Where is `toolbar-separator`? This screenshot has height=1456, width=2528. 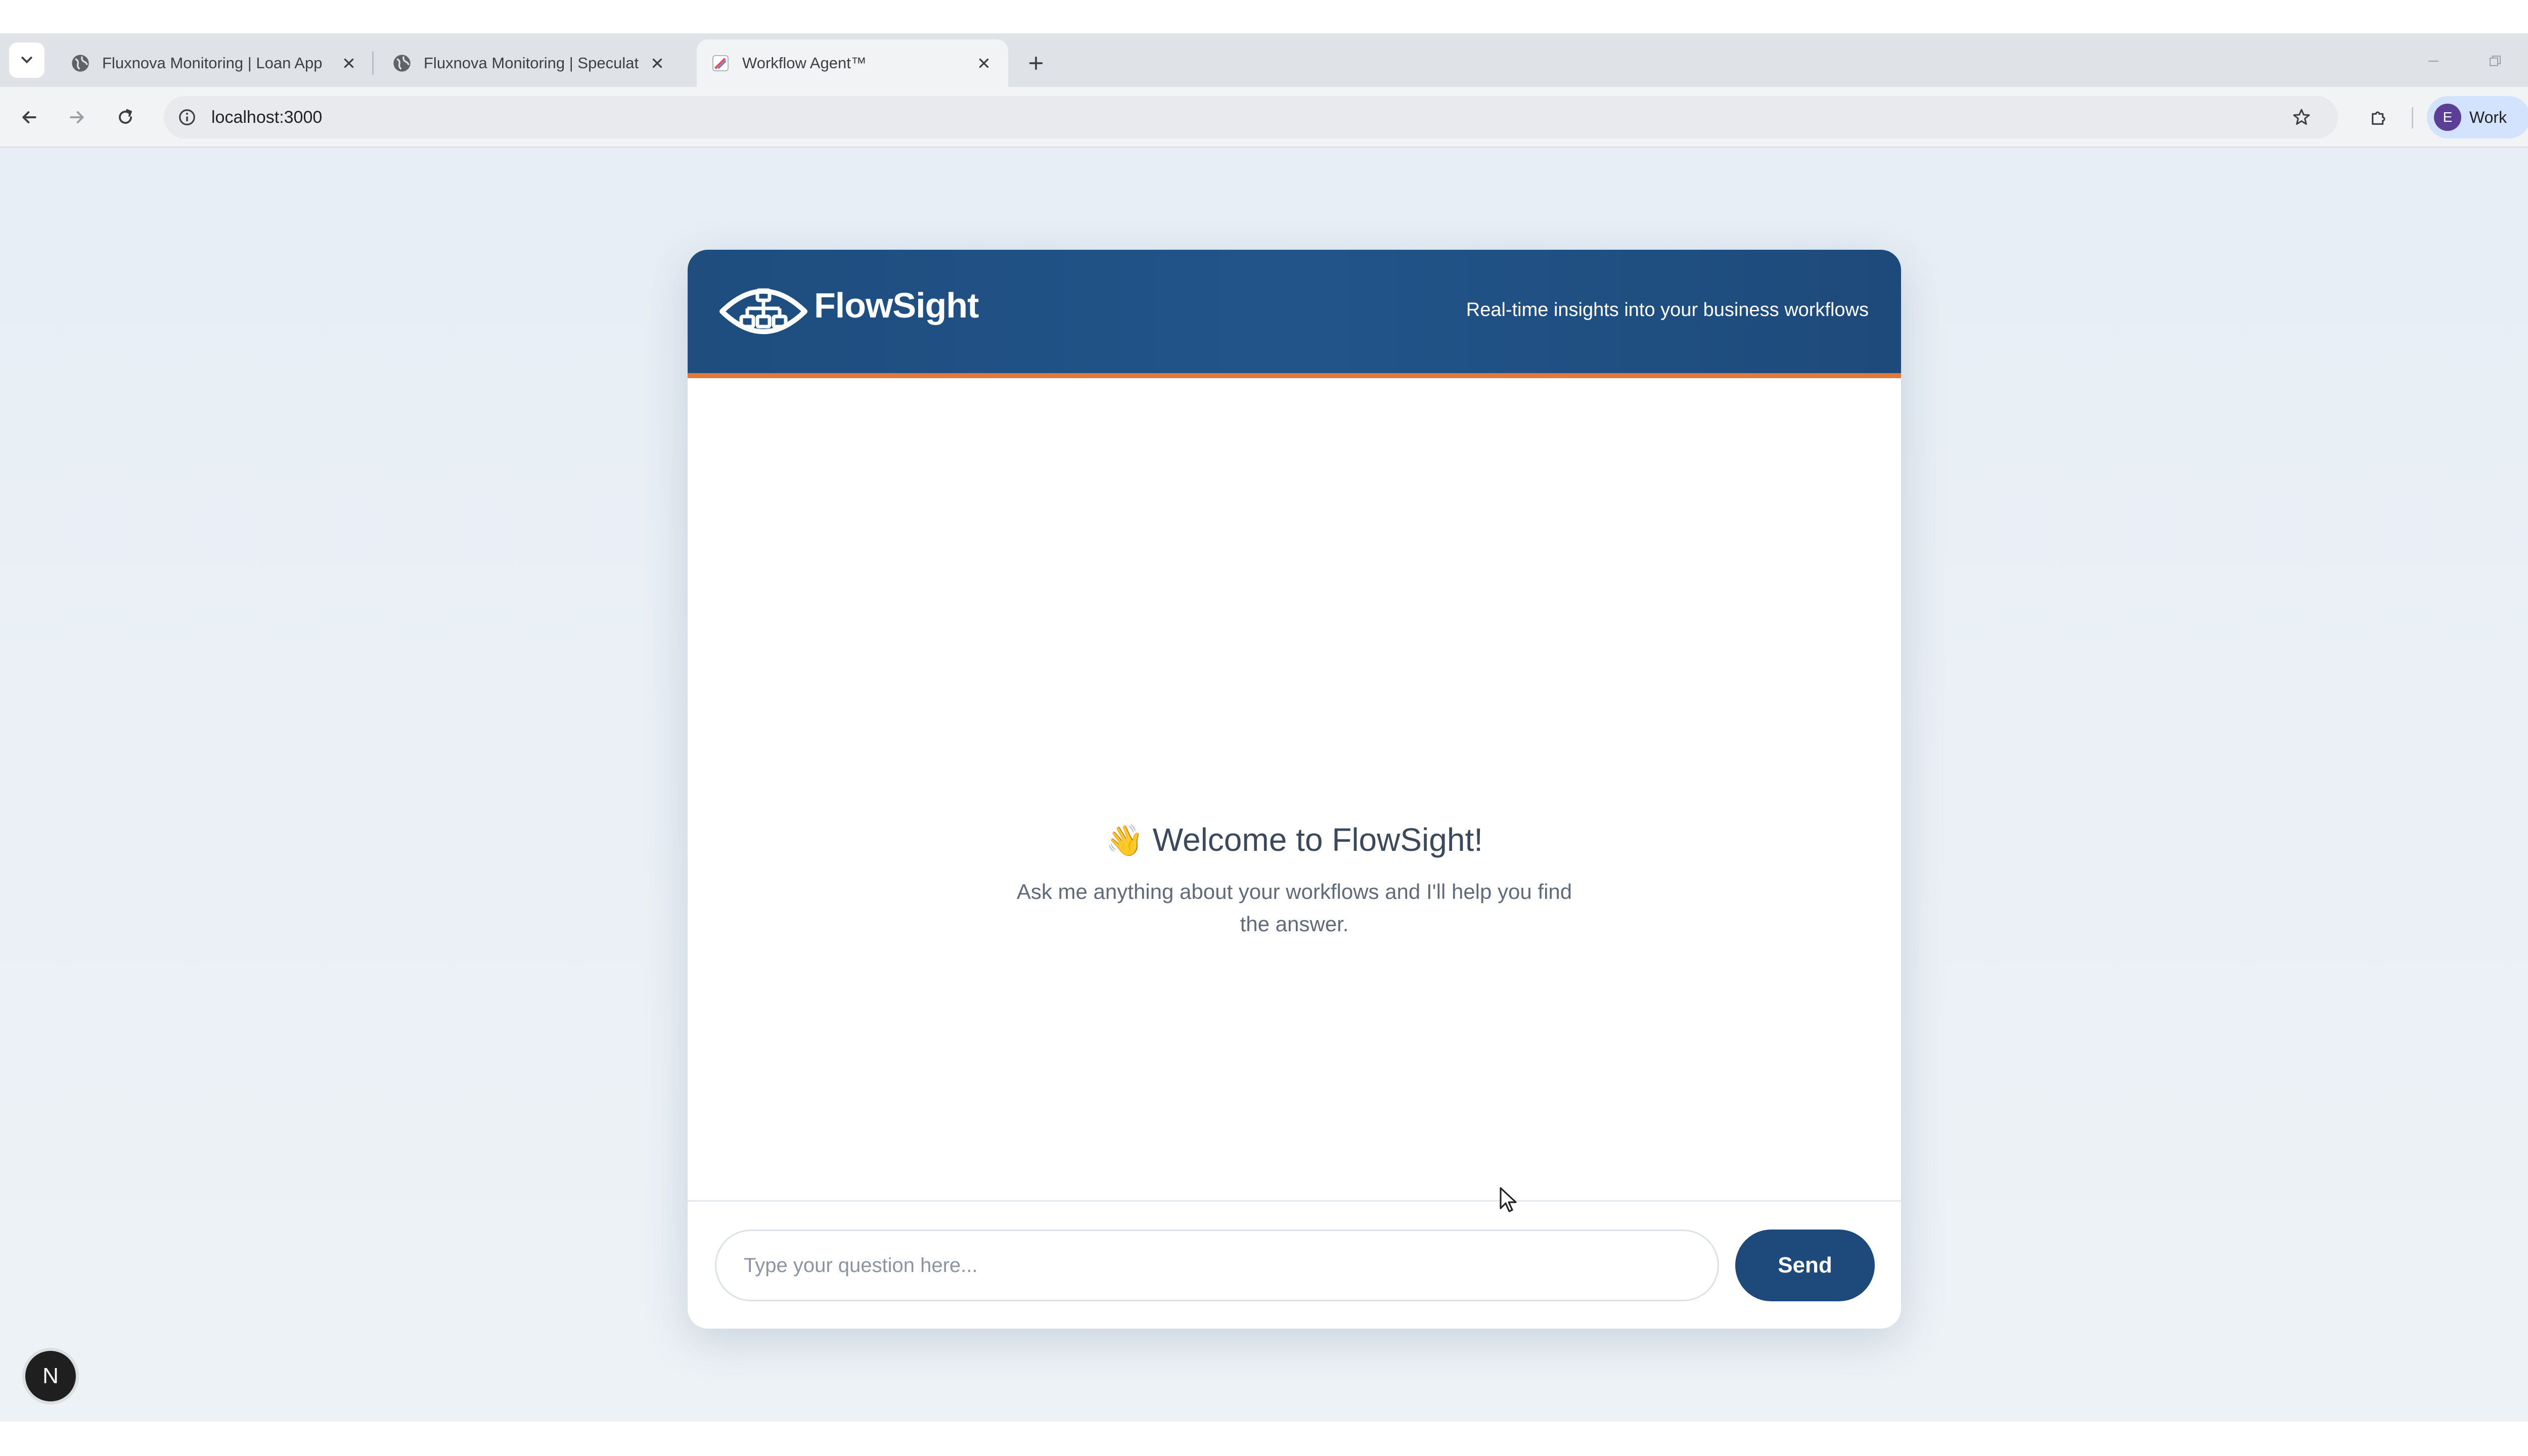 toolbar-separator is located at coordinates (2413, 117).